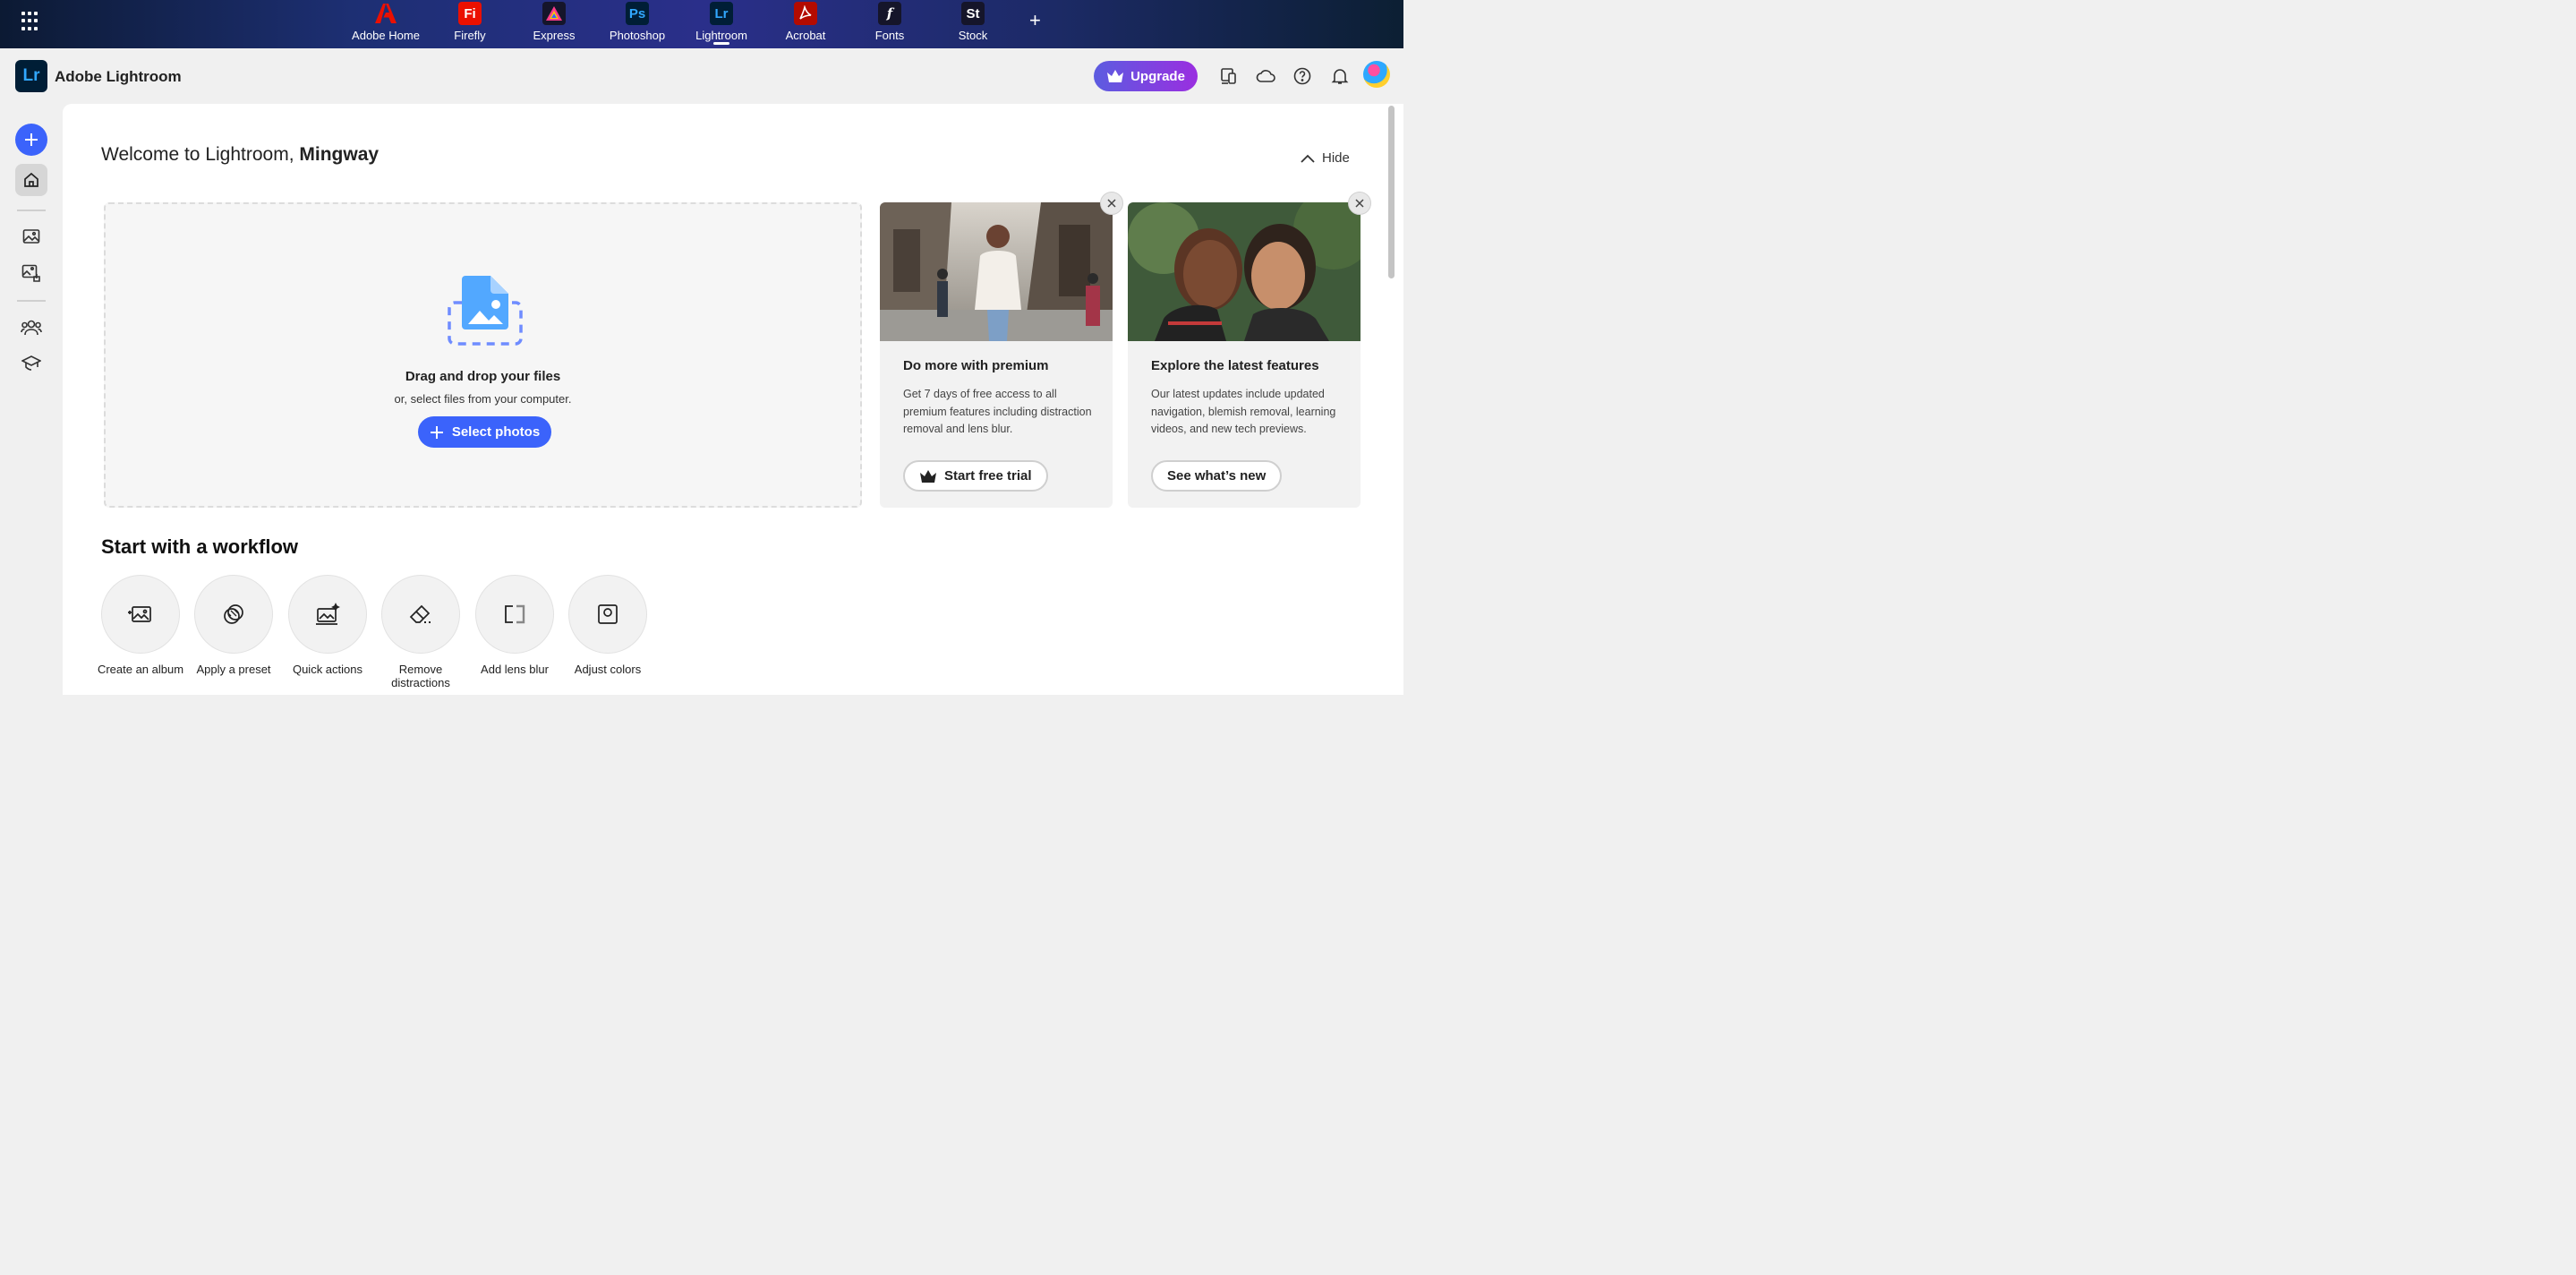  I want to click on rail-photos-button, so click(31, 236).